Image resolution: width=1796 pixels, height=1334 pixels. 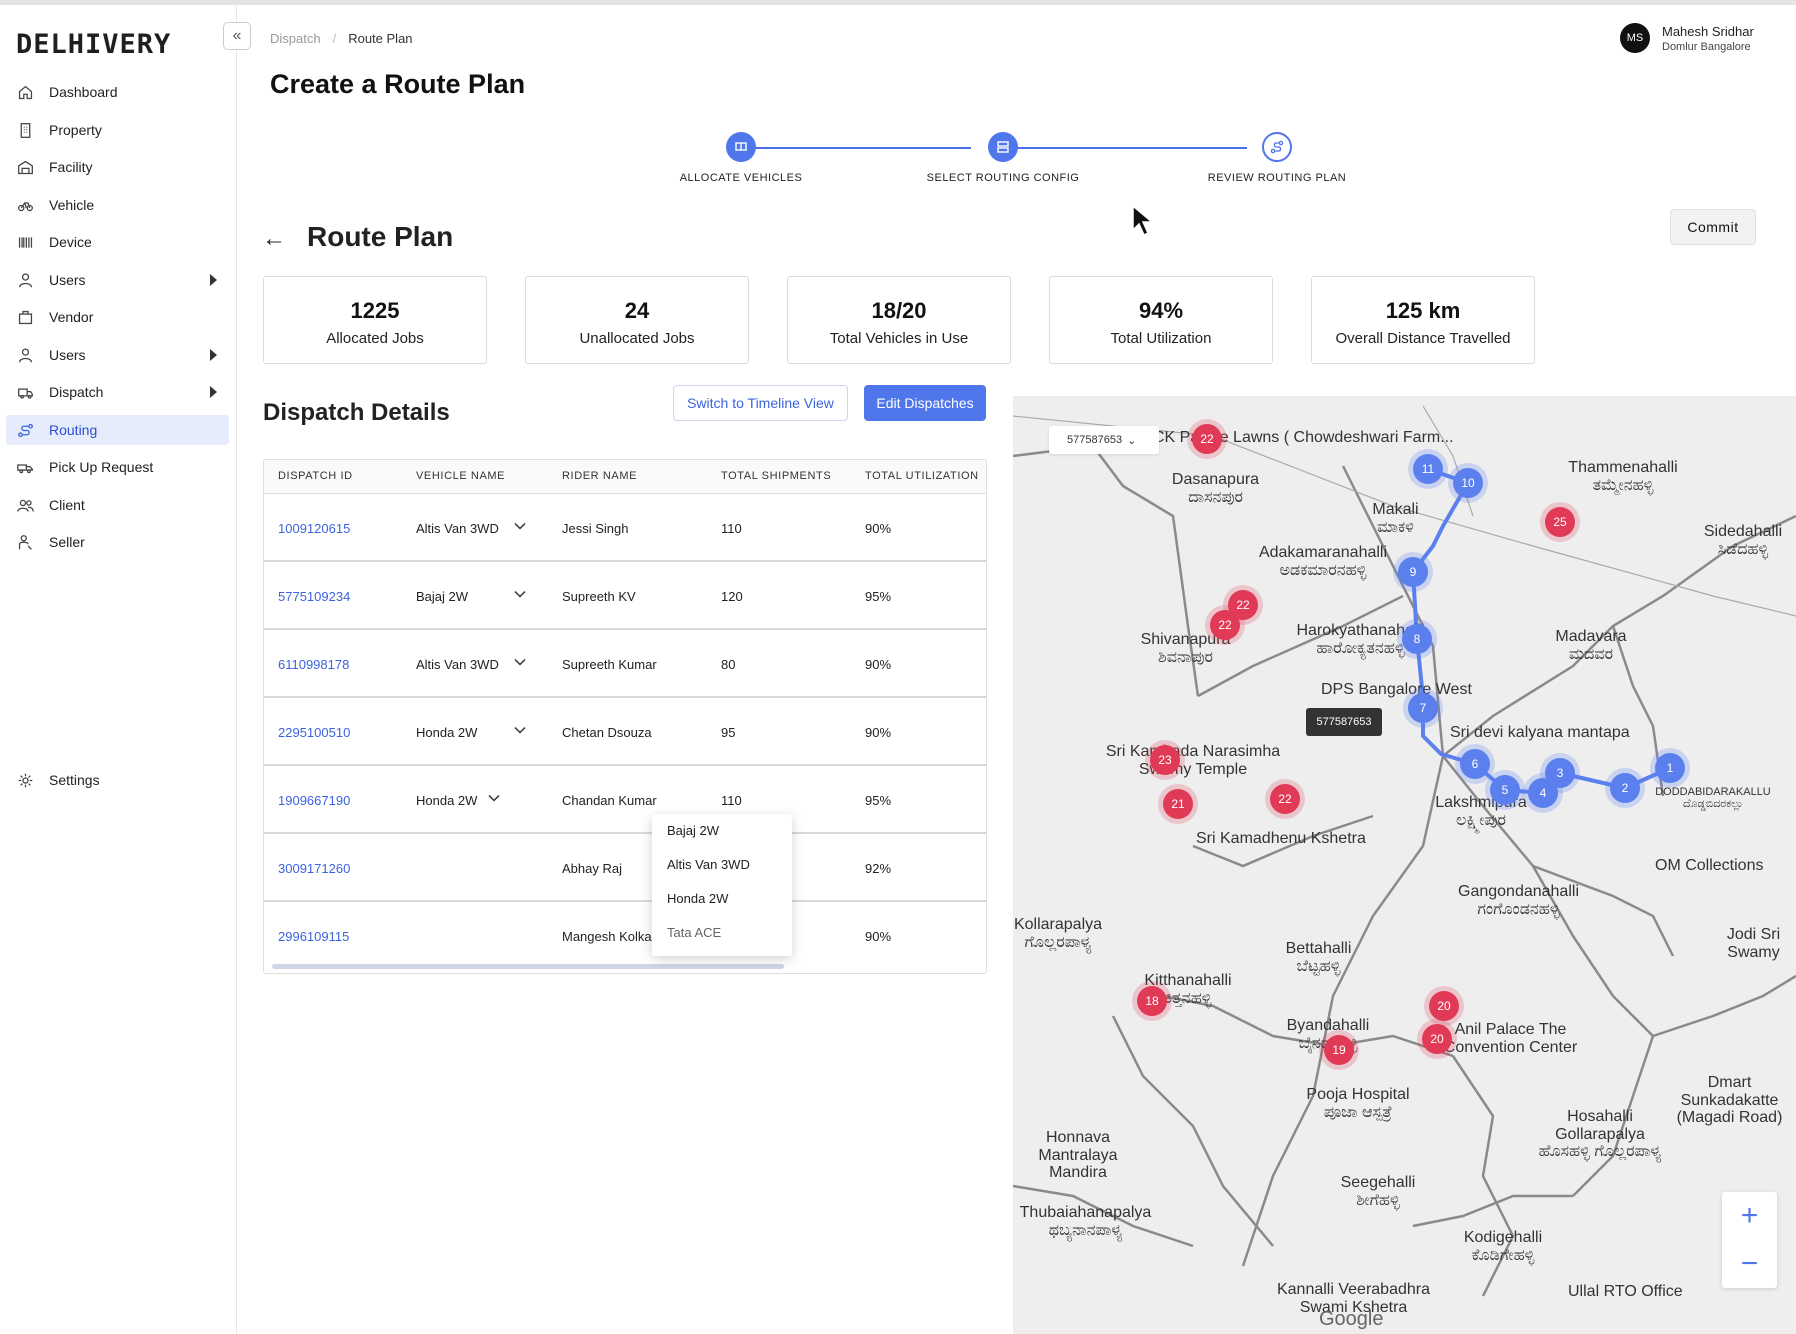 I want to click on dropdown-option: Honda 2W, so click(x=722, y=899).